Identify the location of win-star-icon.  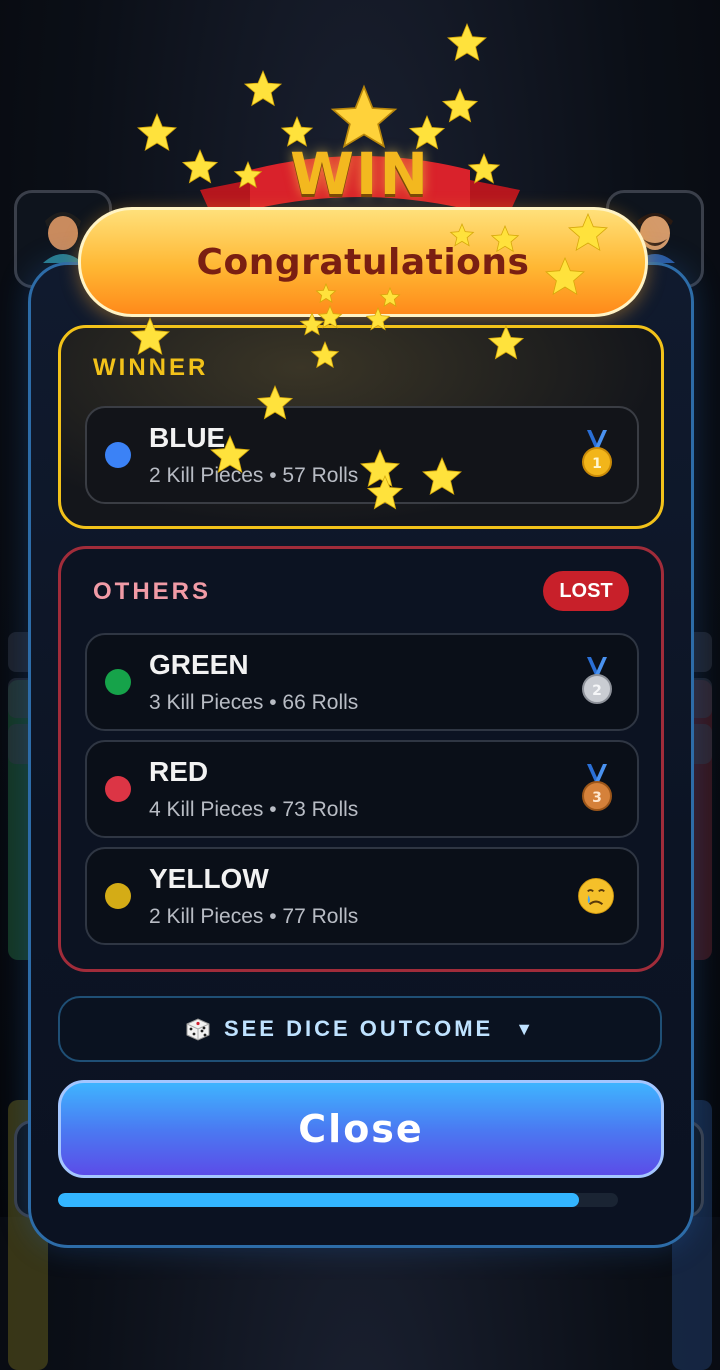
(364, 116).